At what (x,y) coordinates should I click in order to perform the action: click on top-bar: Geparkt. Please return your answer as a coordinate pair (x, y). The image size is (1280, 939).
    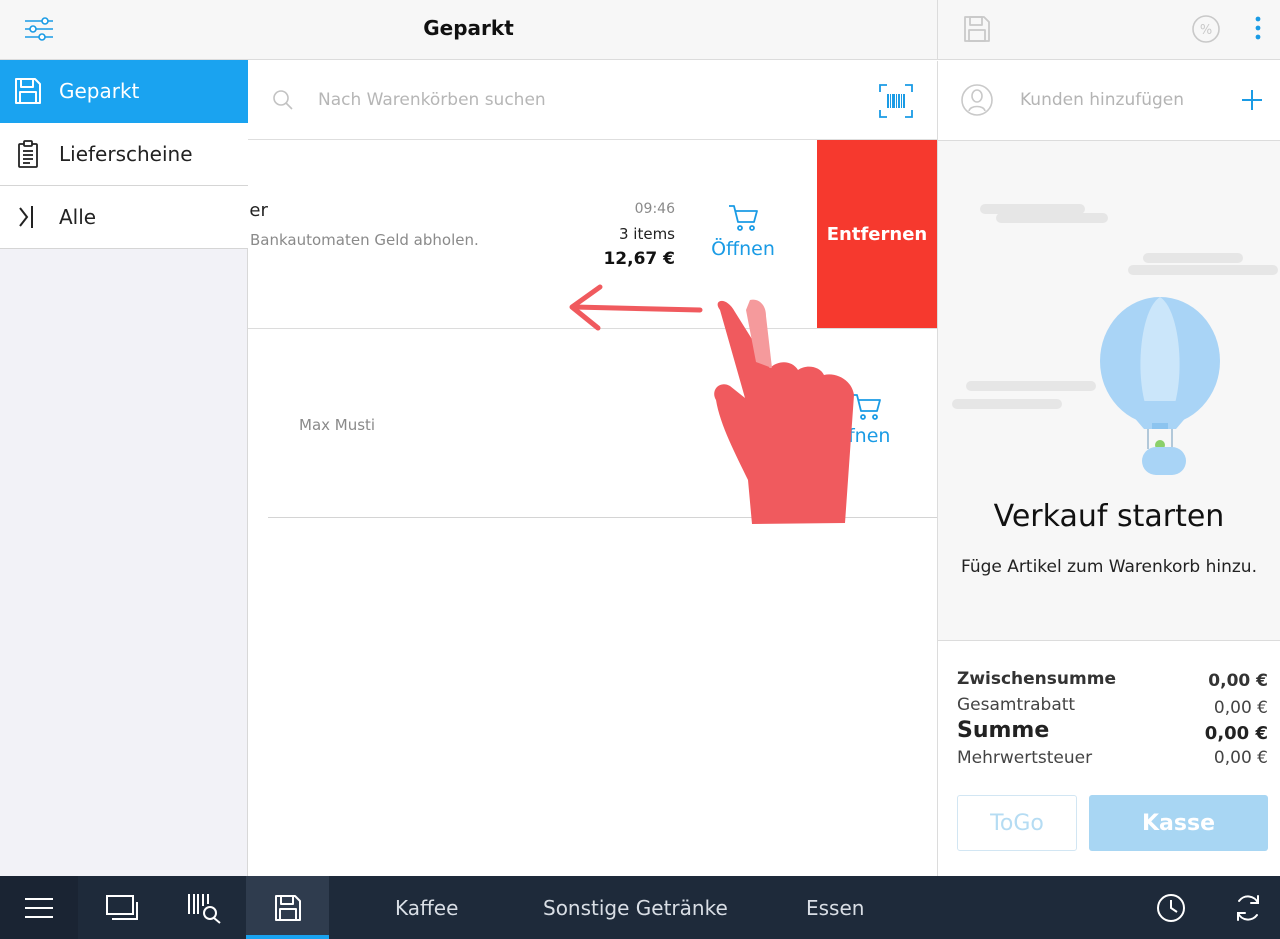
    Looking at the image, I should click on (468, 30).